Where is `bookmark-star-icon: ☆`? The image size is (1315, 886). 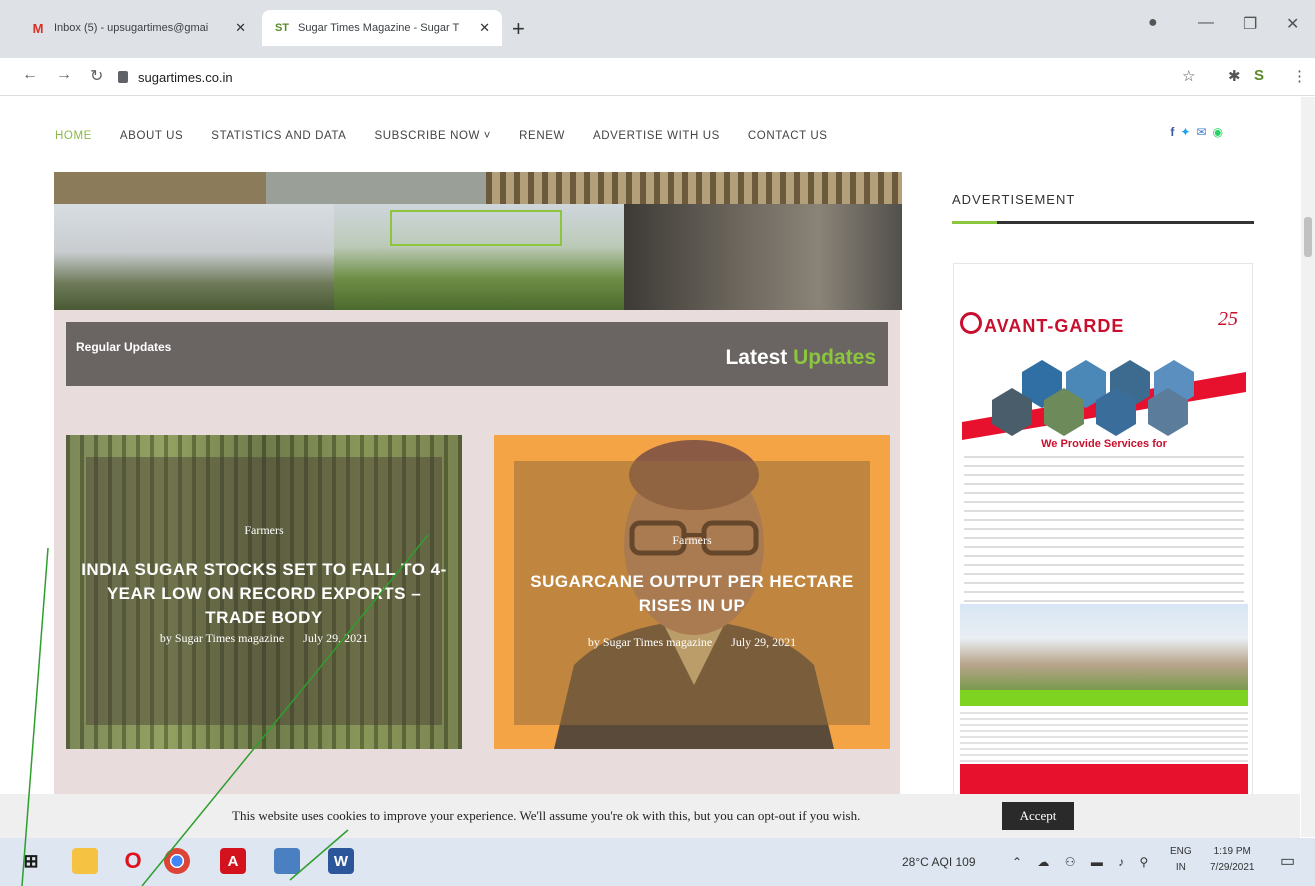
bookmark-star-icon: ☆ is located at coordinates (1188, 76).